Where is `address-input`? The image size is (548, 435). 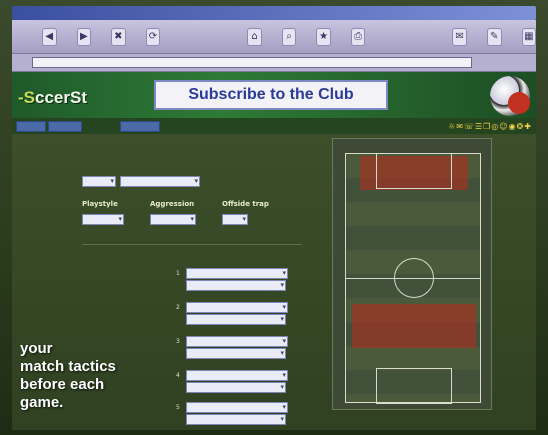
address-input is located at coordinates (252, 62).